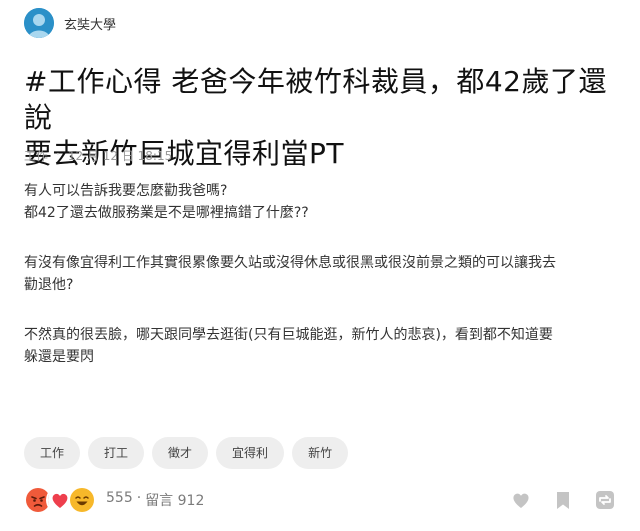  What do you see at coordinates (49, 285) in the screenshot?
I see `body-line: 勸退他?` at bounding box center [49, 285].